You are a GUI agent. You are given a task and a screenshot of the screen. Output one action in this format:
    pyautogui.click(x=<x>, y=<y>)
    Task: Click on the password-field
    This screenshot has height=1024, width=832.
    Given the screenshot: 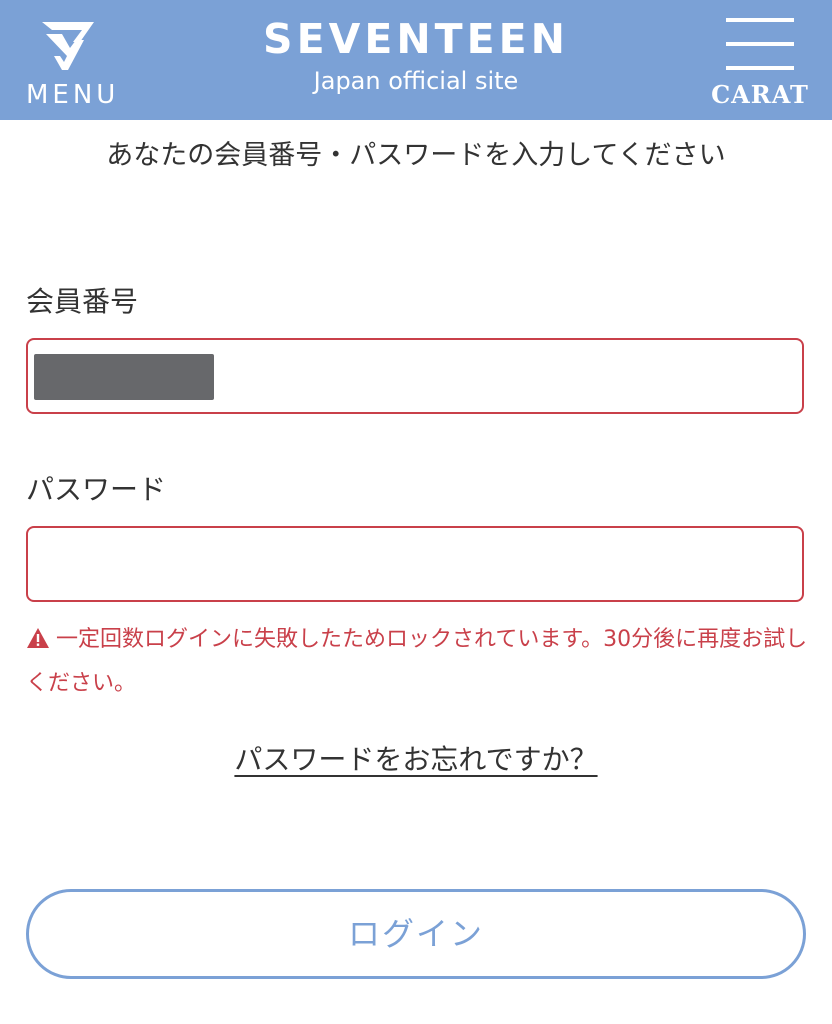 What is the action you would take?
    pyautogui.click(x=415, y=564)
    